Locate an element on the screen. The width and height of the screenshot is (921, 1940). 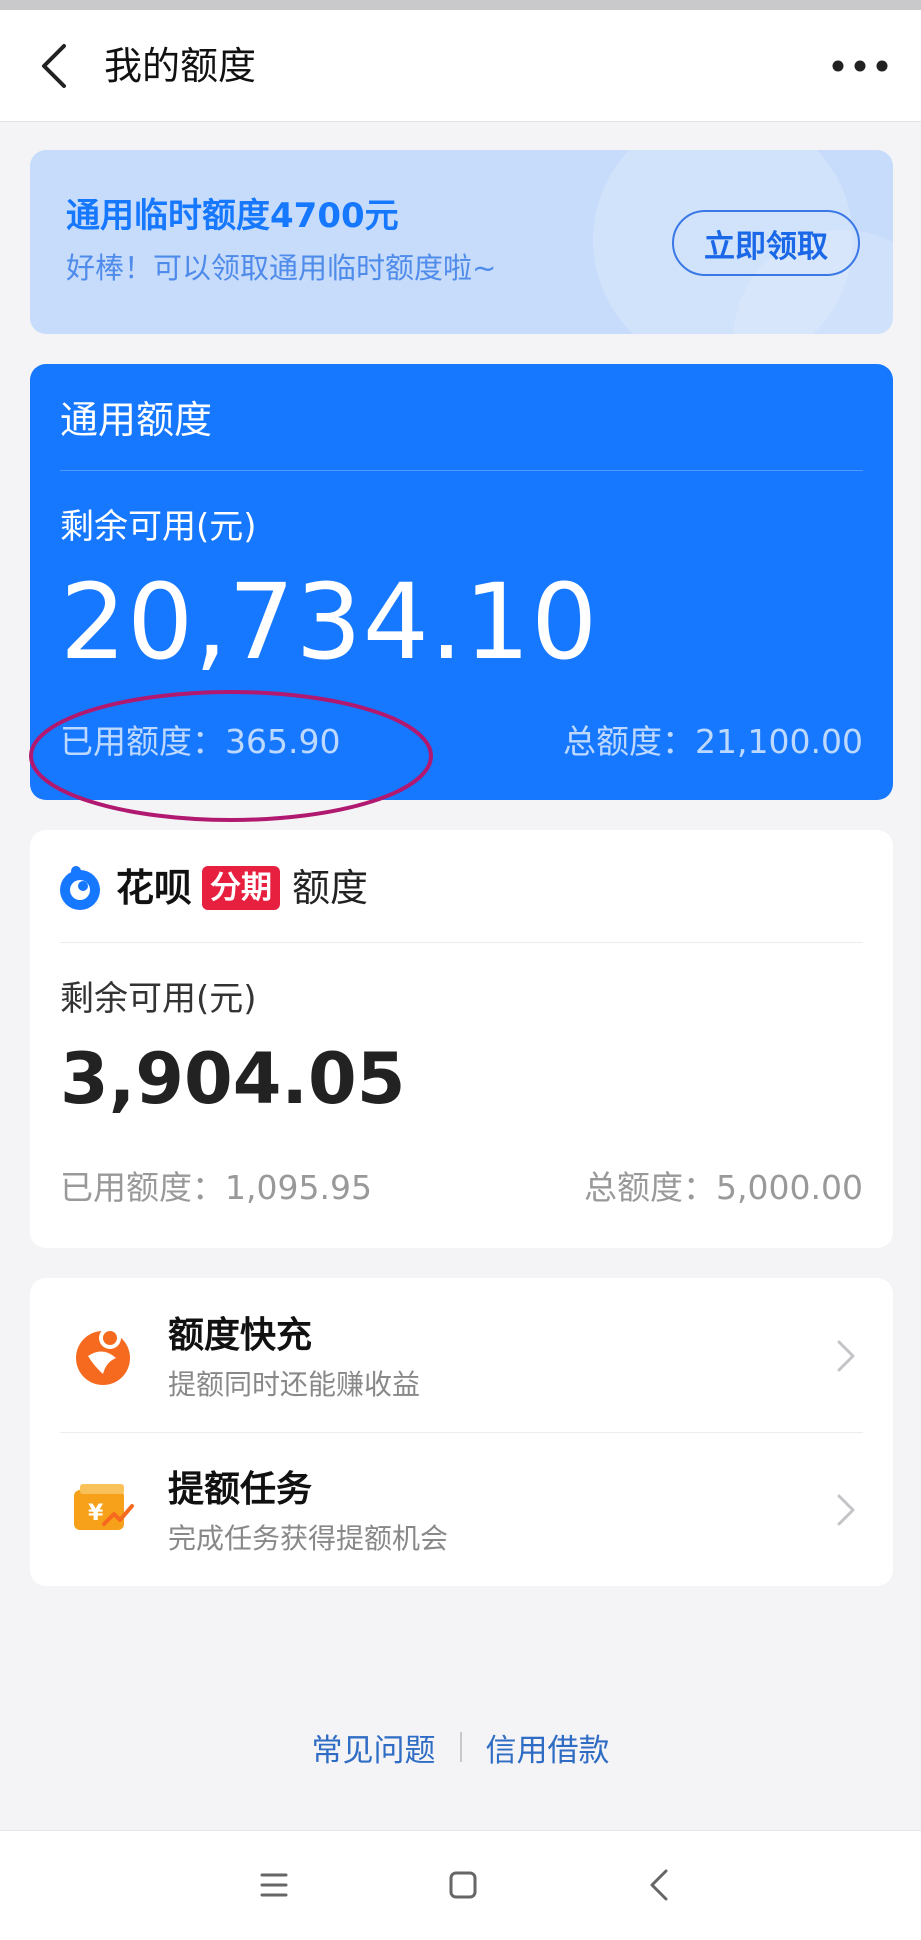
temporary-quota-banner: 通用临时额度4700元 好棒！可以领取通用临时额度啦~ 立即领取 is located at coordinates (461, 242).